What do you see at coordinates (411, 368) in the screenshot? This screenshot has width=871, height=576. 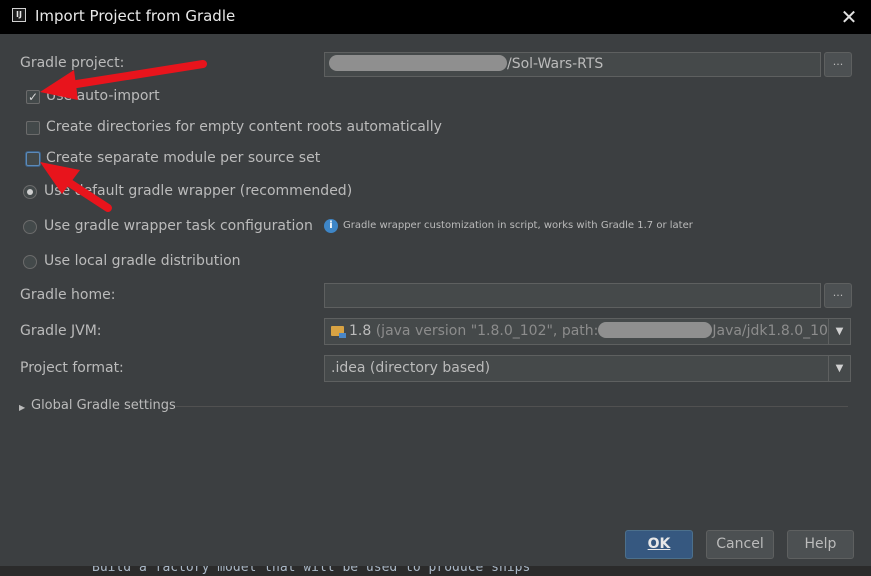 I see `project-format-value: .idea (directory based)` at bounding box center [411, 368].